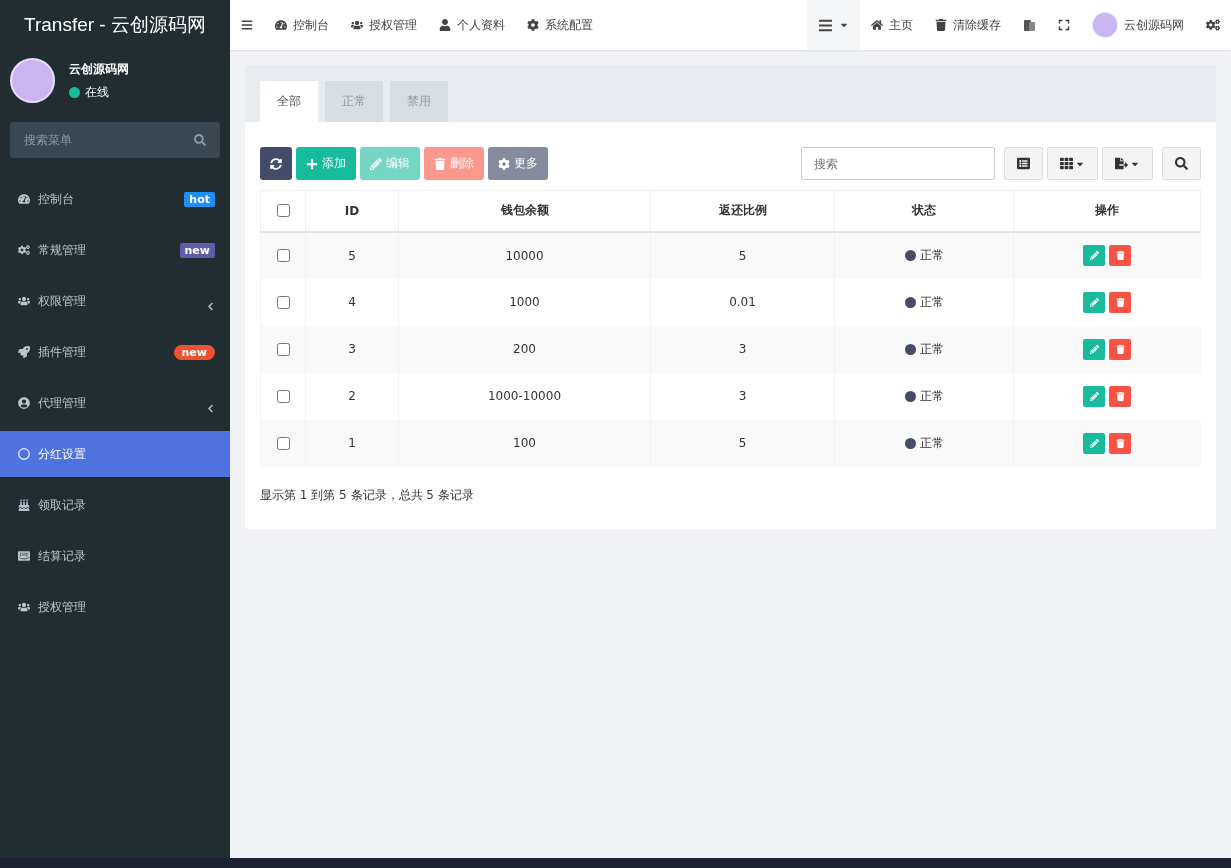 This screenshot has height=868, width=1231. I want to click on table-cell: 1, so click(352, 443).